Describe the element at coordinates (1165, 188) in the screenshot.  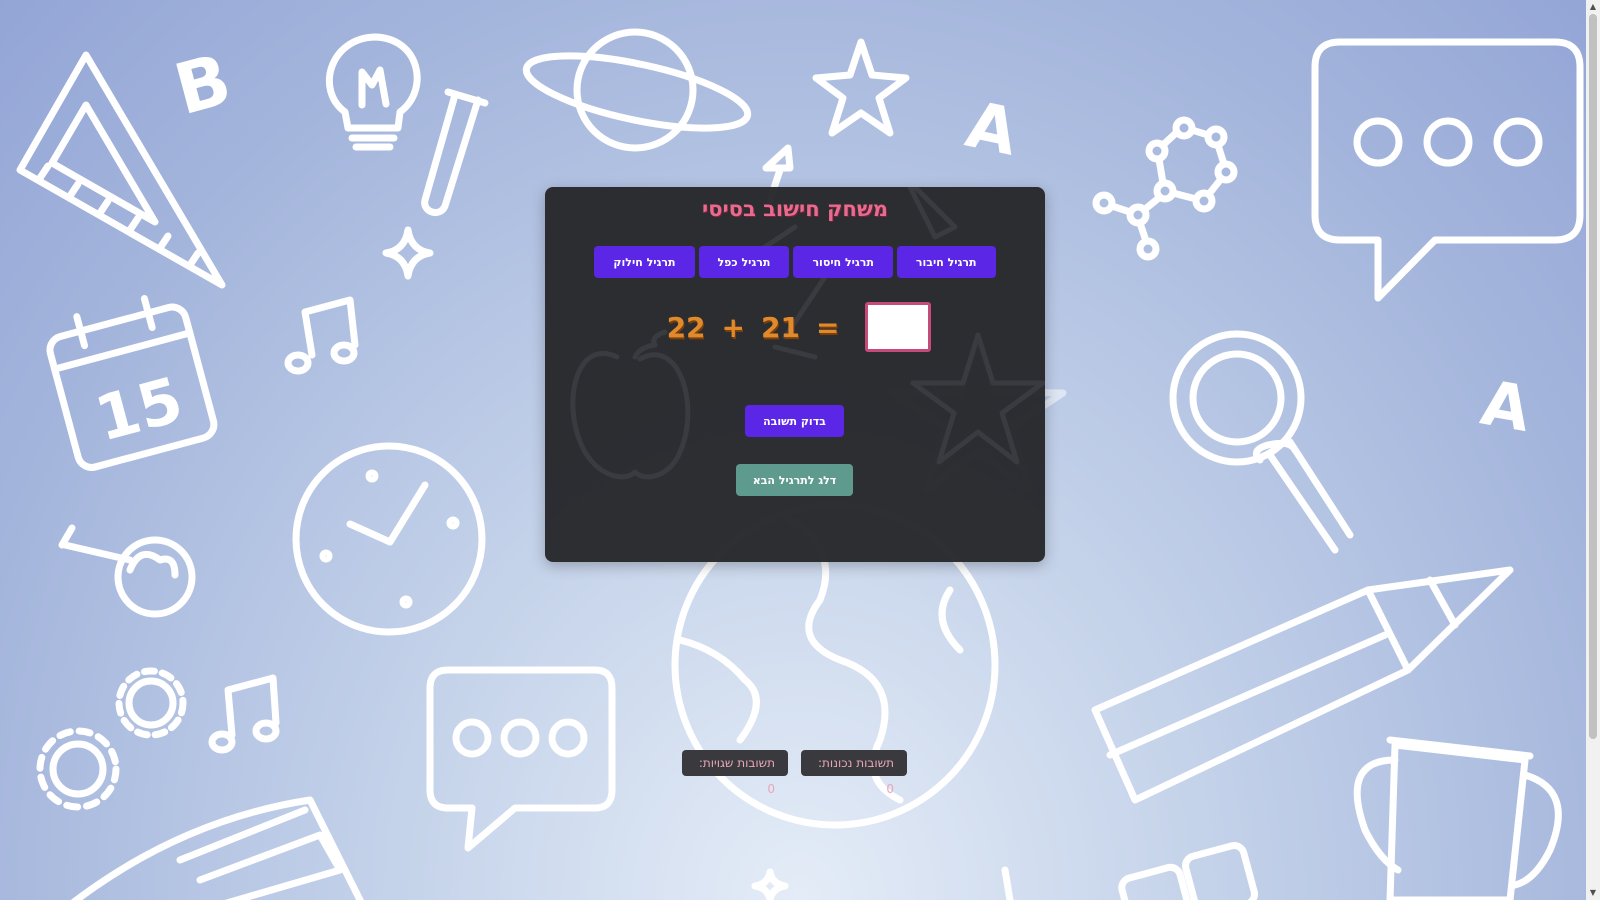
I see `molecule-icon` at that location.